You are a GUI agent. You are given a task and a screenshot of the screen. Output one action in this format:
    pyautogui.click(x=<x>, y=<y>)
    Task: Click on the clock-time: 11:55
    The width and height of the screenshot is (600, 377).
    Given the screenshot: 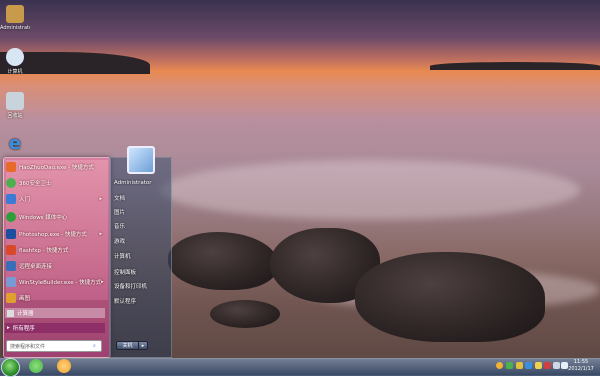 What is the action you would take?
    pyautogui.click(x=581, y=362)
    